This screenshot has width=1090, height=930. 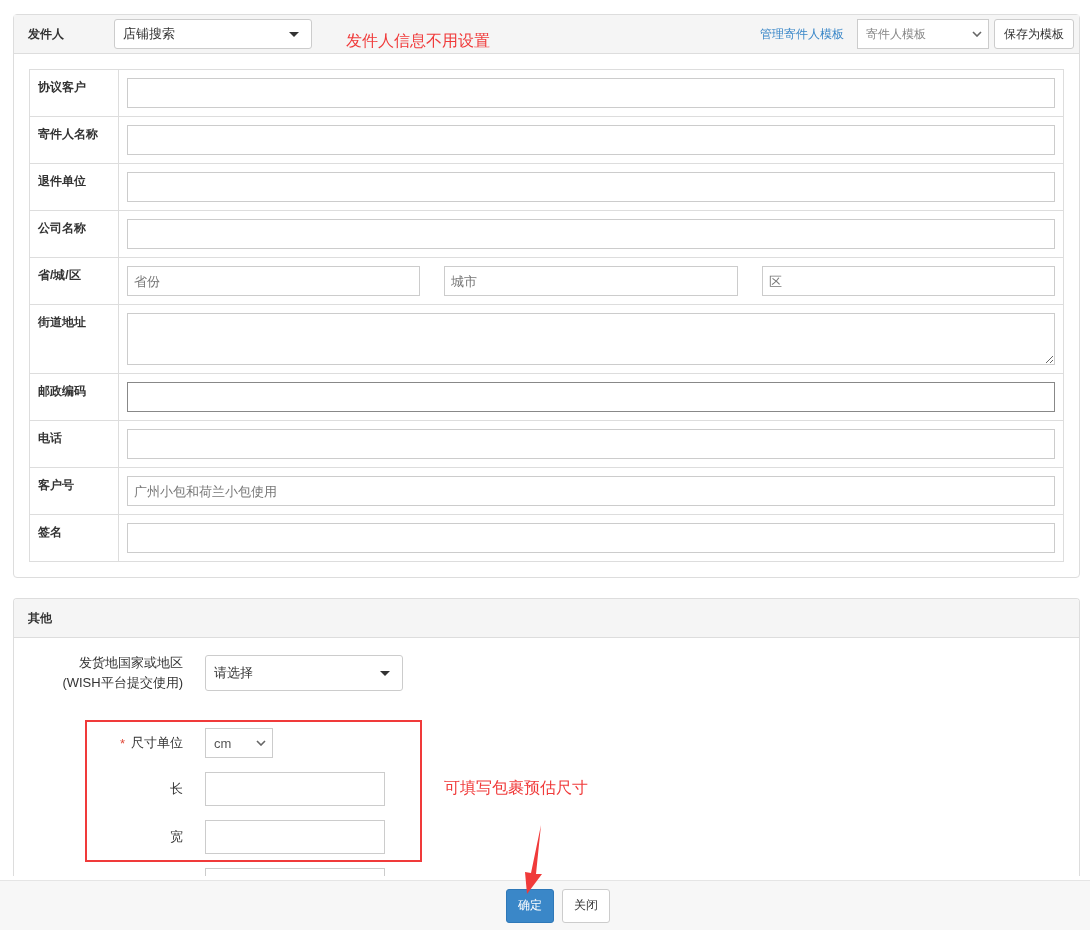 I want to click on field-label: 发货地国家或地区, so click(x=131, y=663).